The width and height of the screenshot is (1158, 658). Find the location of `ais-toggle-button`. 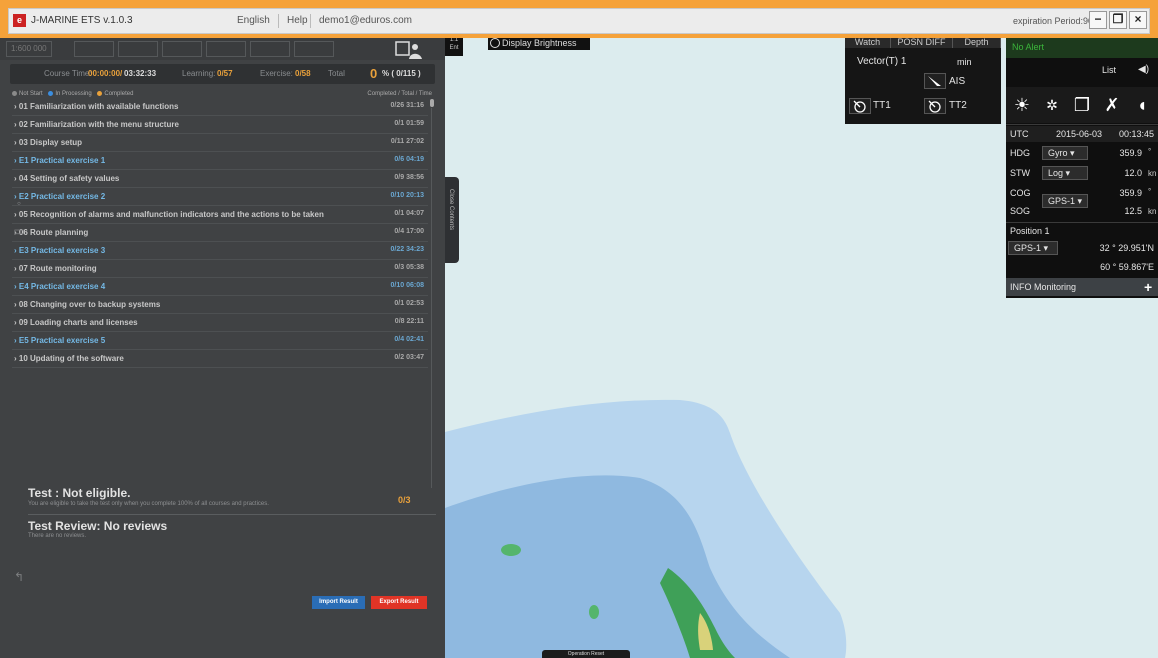

ais-toggle-button is located at coordinates (935, 81).